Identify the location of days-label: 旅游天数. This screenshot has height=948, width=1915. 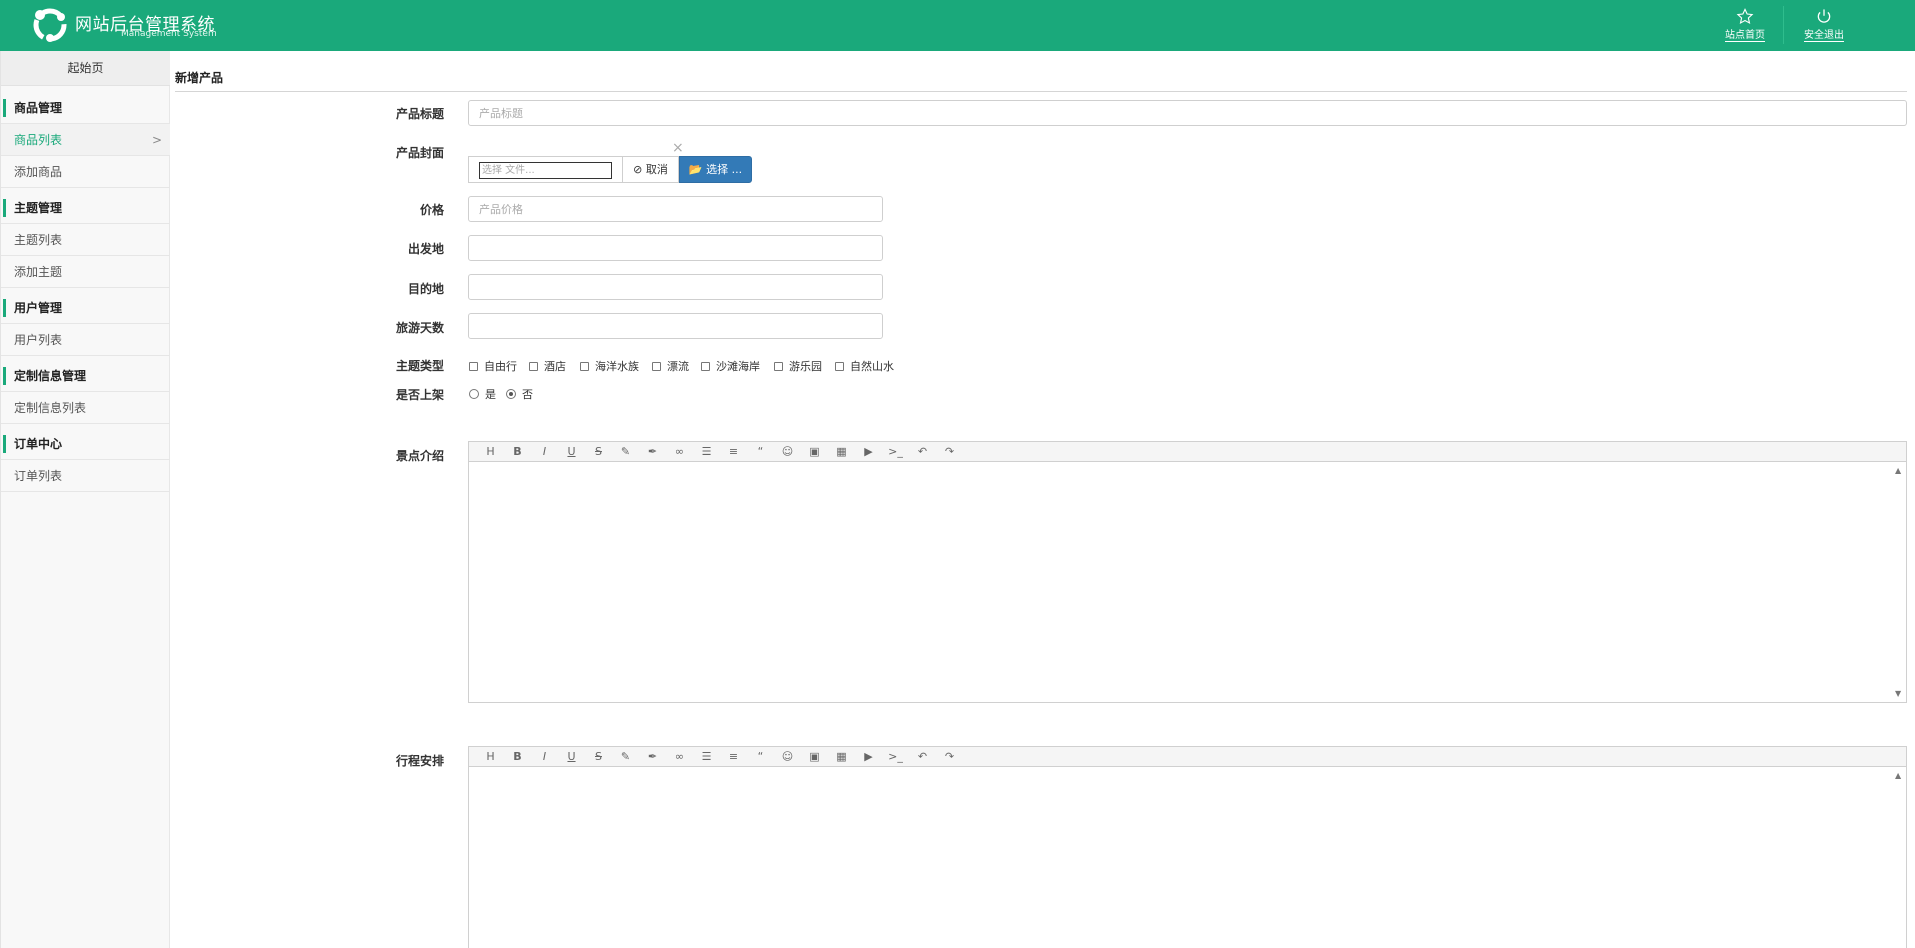
(419, 328).